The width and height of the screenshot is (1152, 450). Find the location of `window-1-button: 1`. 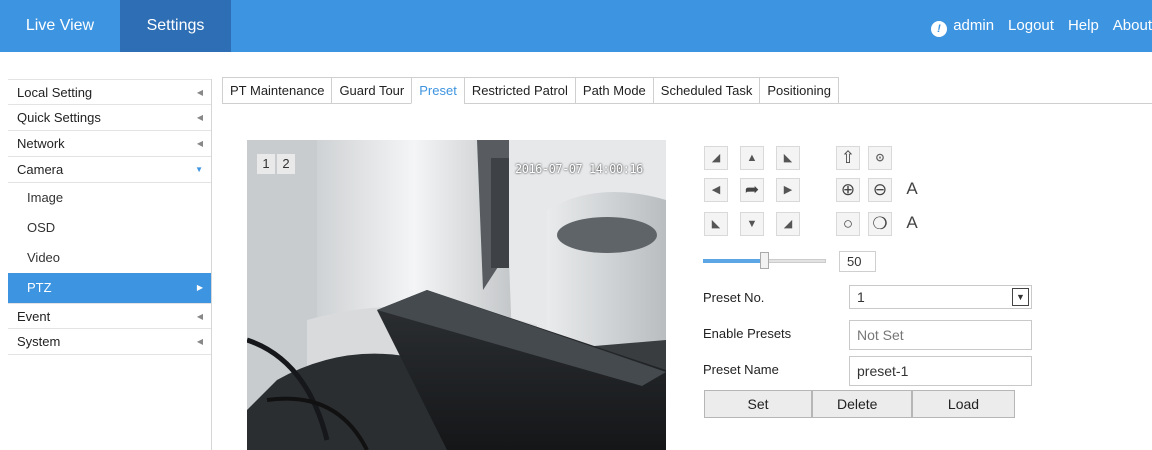

window-1-button: 1 is located at coordinates (266, 164).